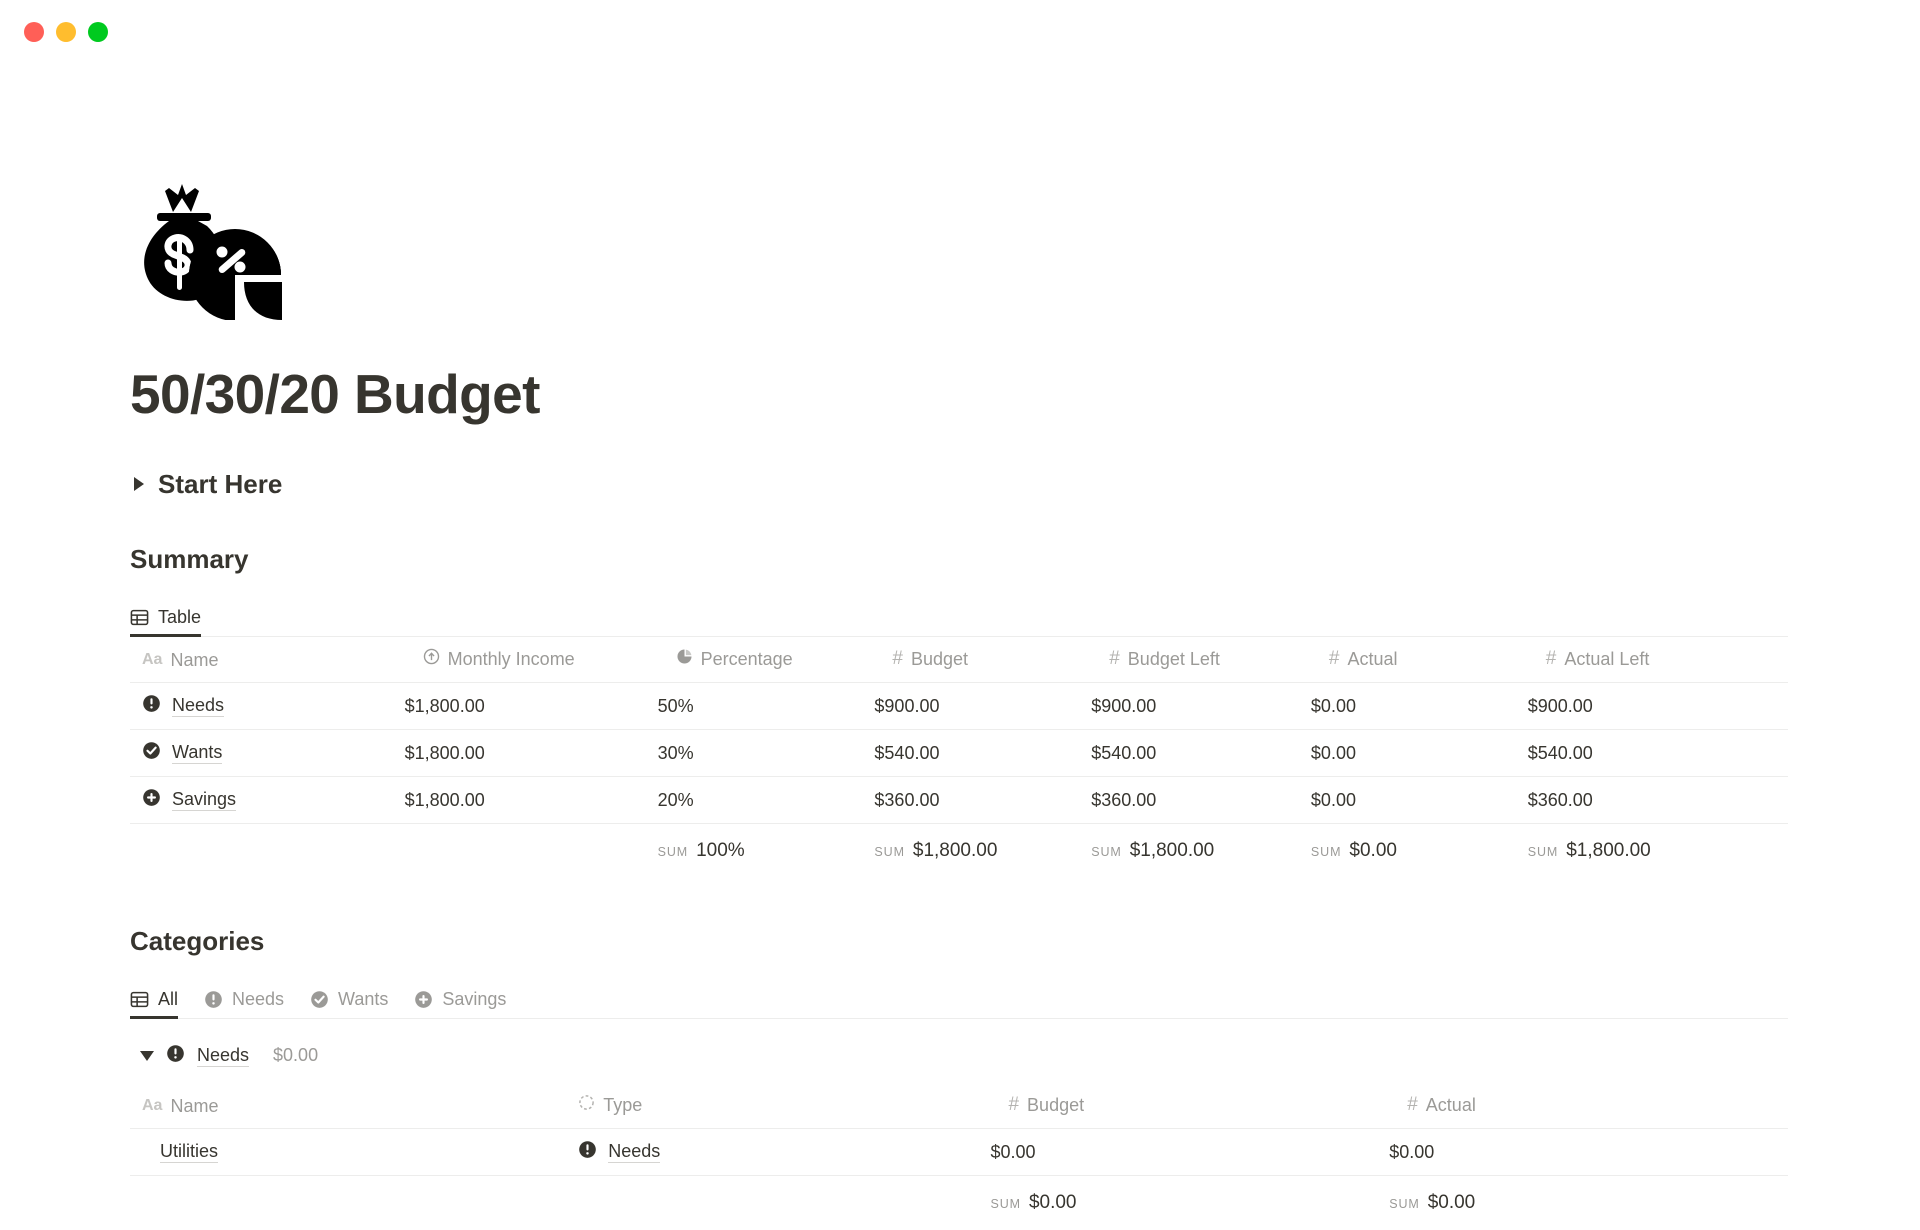 The image size is (1920, 1230). What do you see at coordinates (244, 1004) in the screenshot?
I see `tab-categories-needs: Needs` at bounding box center [244, 1004].